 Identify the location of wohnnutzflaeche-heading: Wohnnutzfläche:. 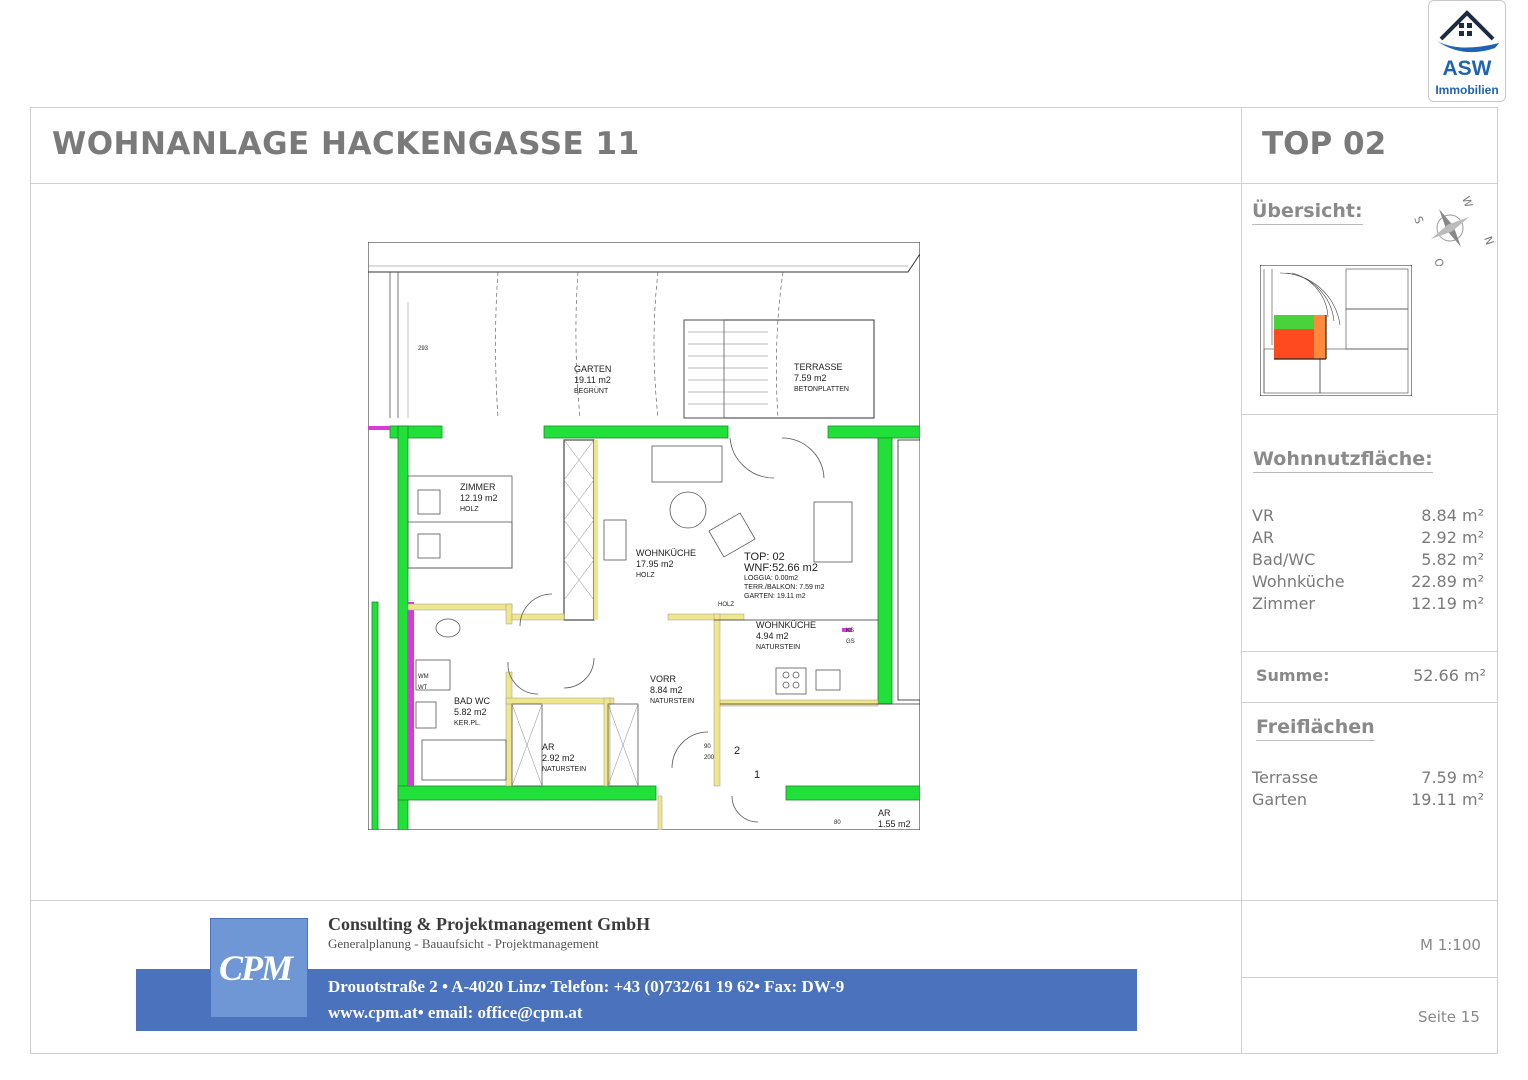
(1343, 460).